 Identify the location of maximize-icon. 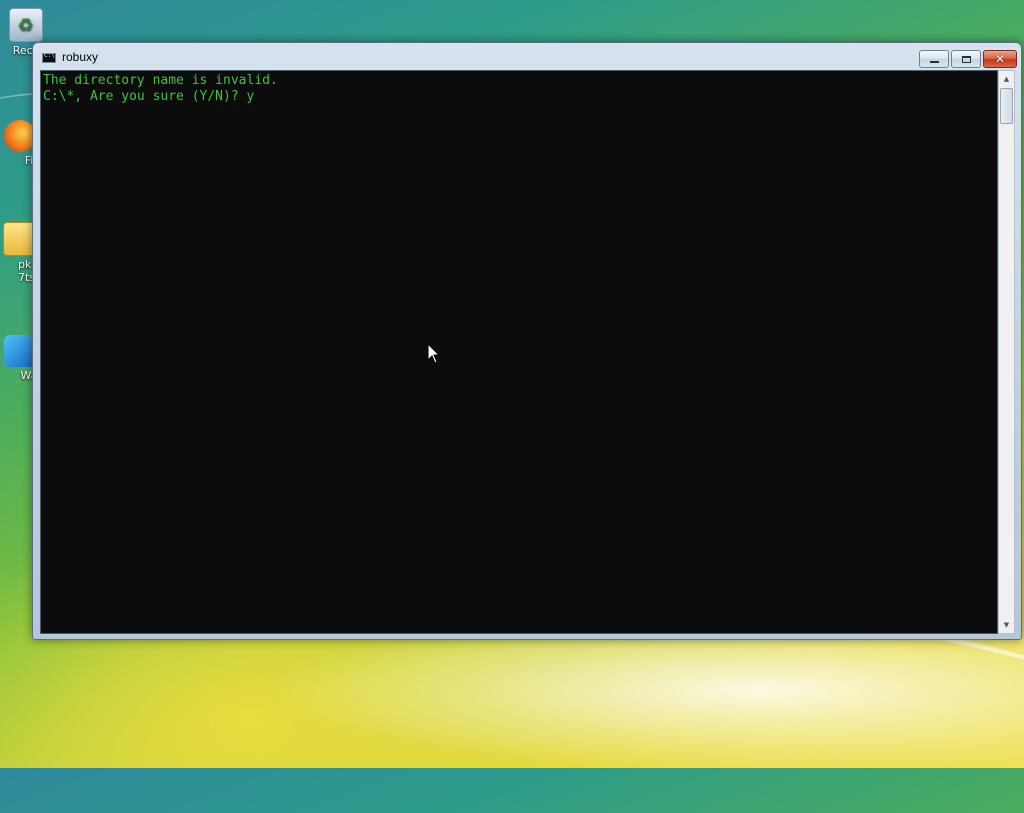
(966, 59).